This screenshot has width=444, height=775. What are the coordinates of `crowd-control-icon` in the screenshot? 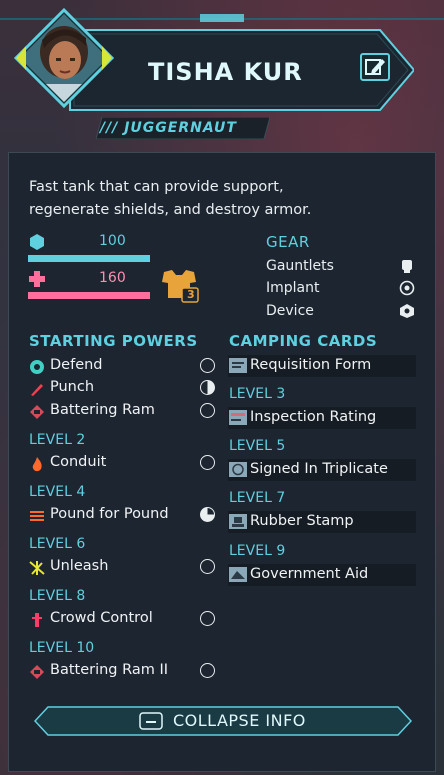 It's located at (37, 620).